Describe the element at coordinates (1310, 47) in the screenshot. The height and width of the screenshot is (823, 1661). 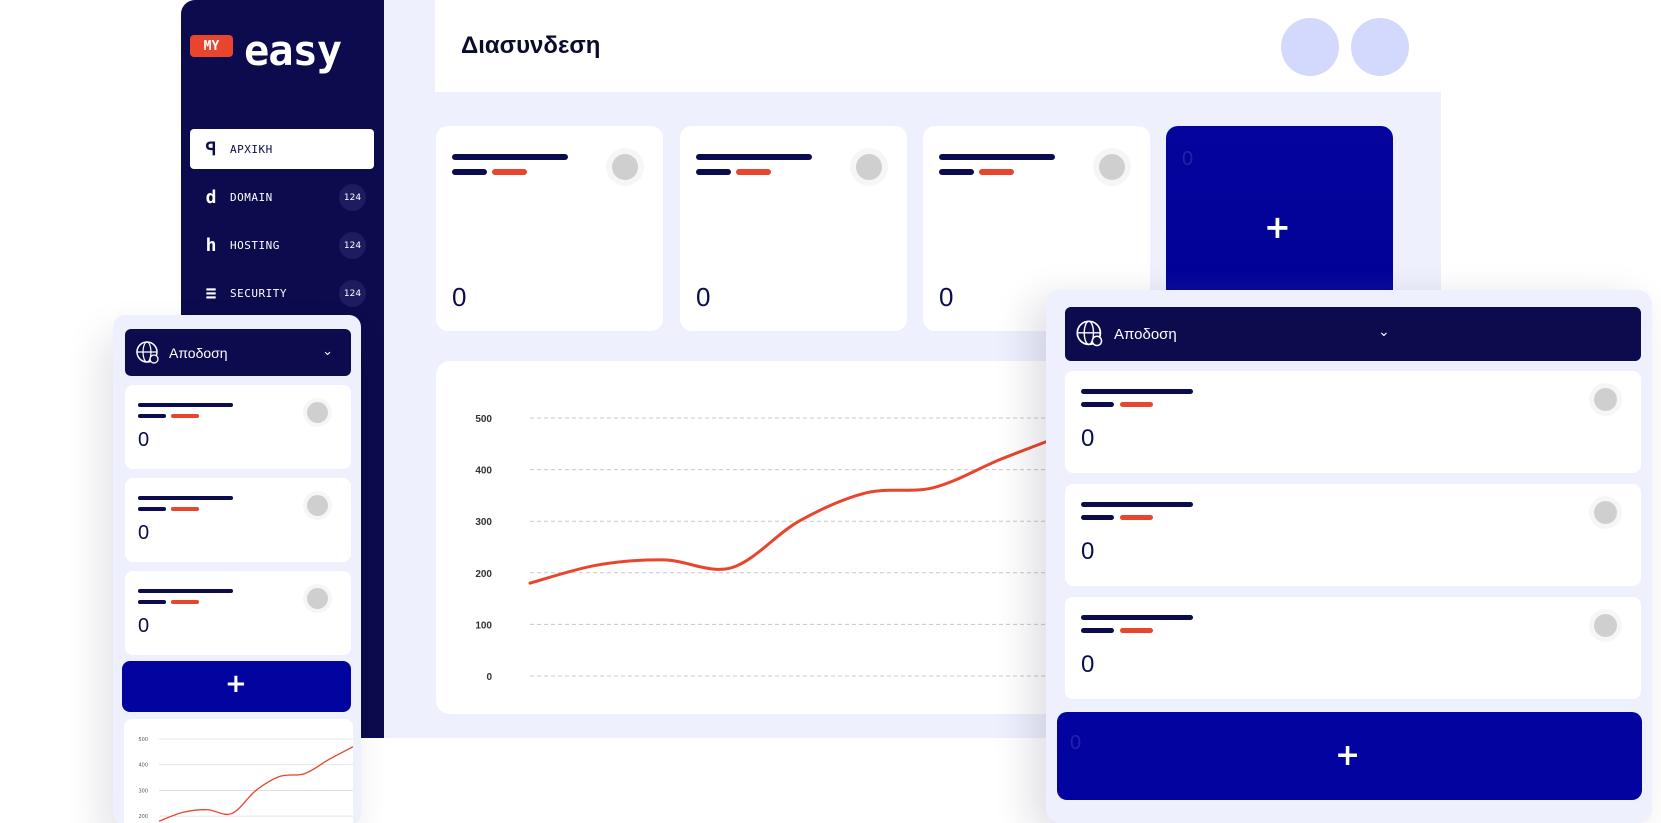
I see `notification-avatar` at that location.